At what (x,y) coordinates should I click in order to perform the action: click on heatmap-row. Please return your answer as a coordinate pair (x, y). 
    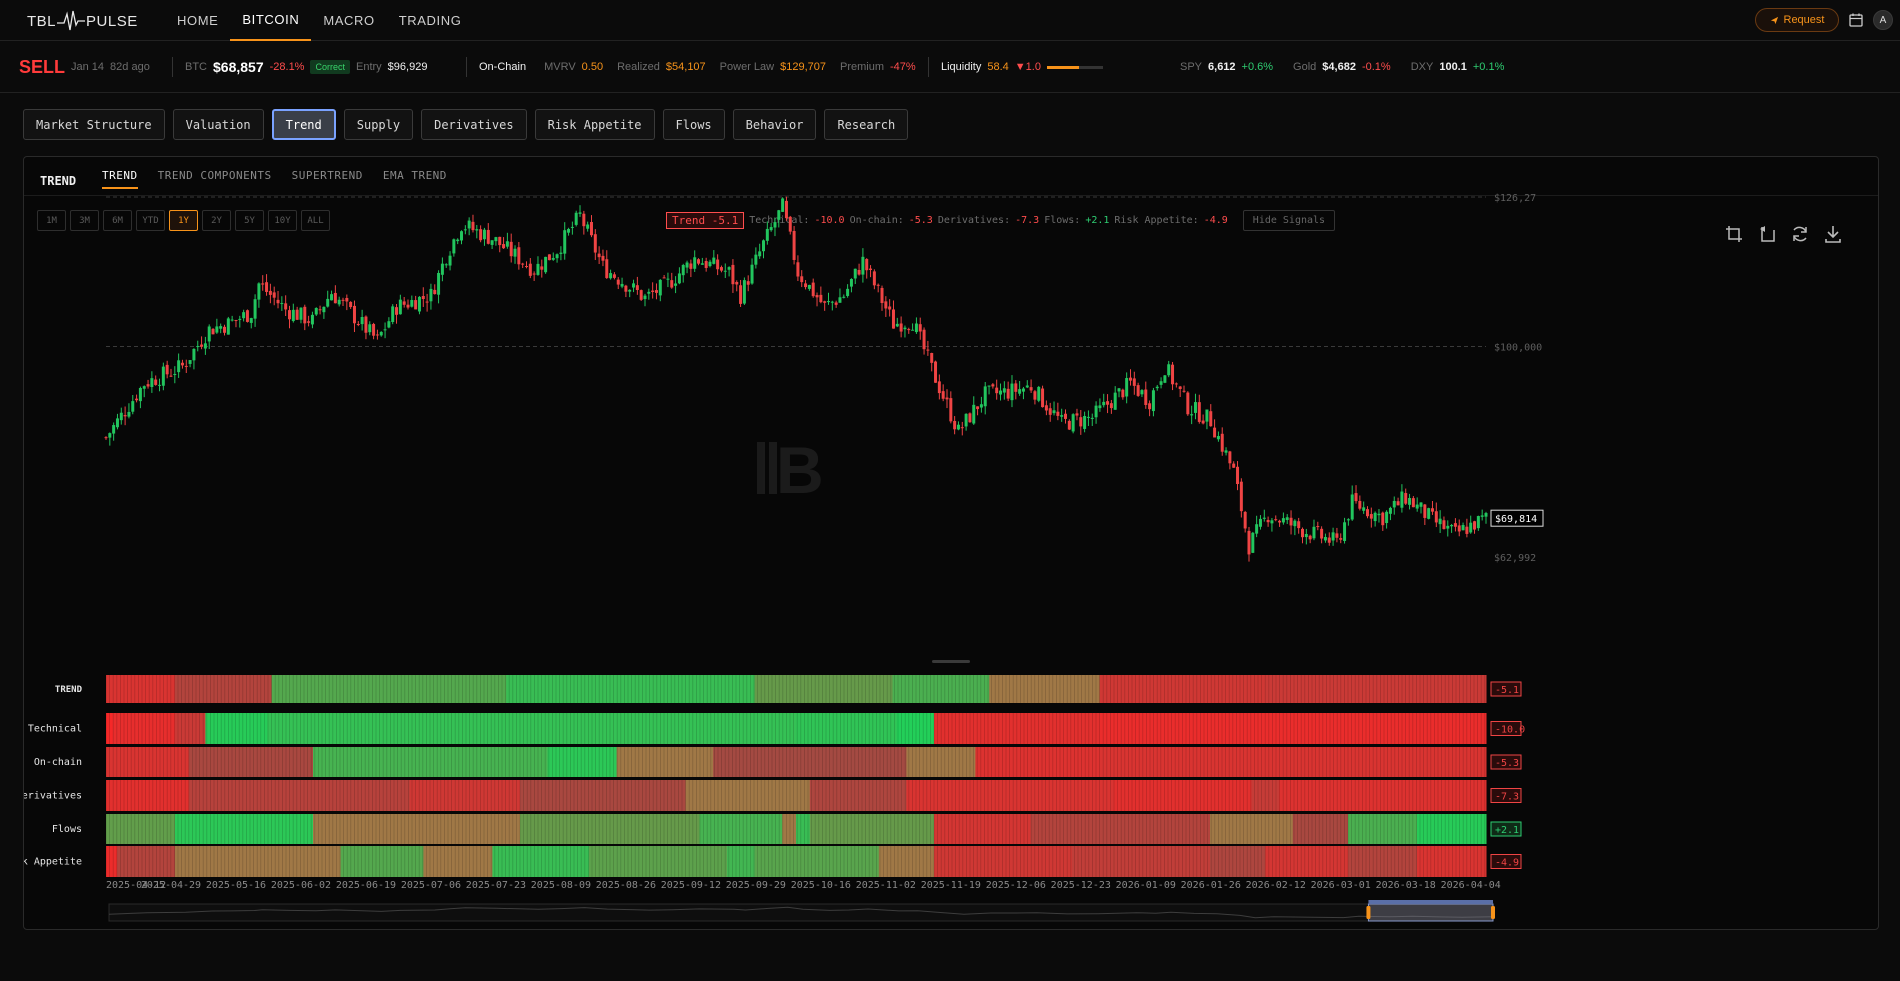
    Looking at the image, I should click on (796, 728).